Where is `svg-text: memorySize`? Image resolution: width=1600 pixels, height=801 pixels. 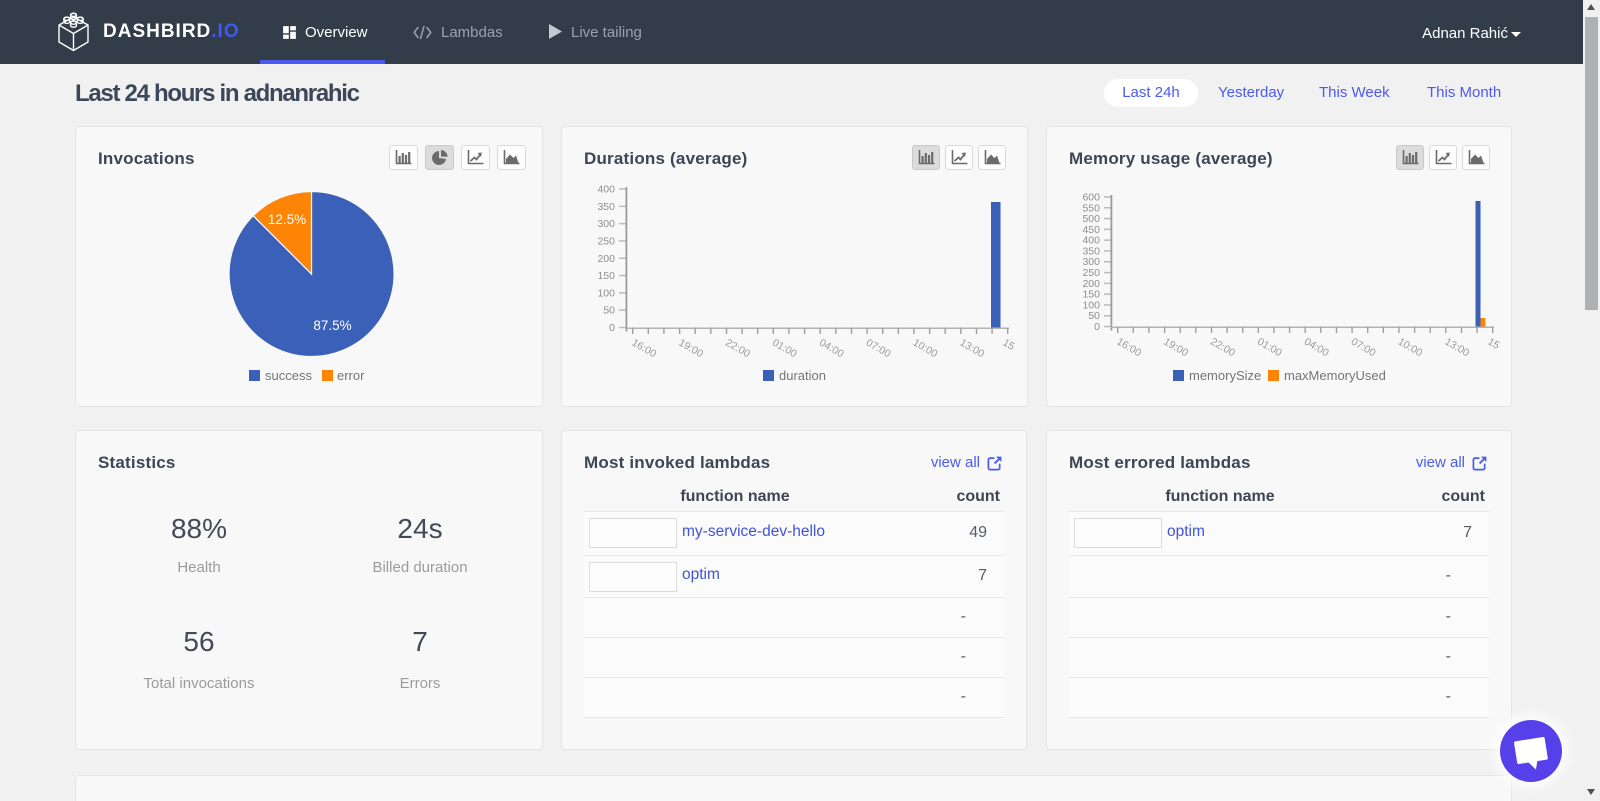 svg-text: memorySize is located at coordinates (1225, 375).